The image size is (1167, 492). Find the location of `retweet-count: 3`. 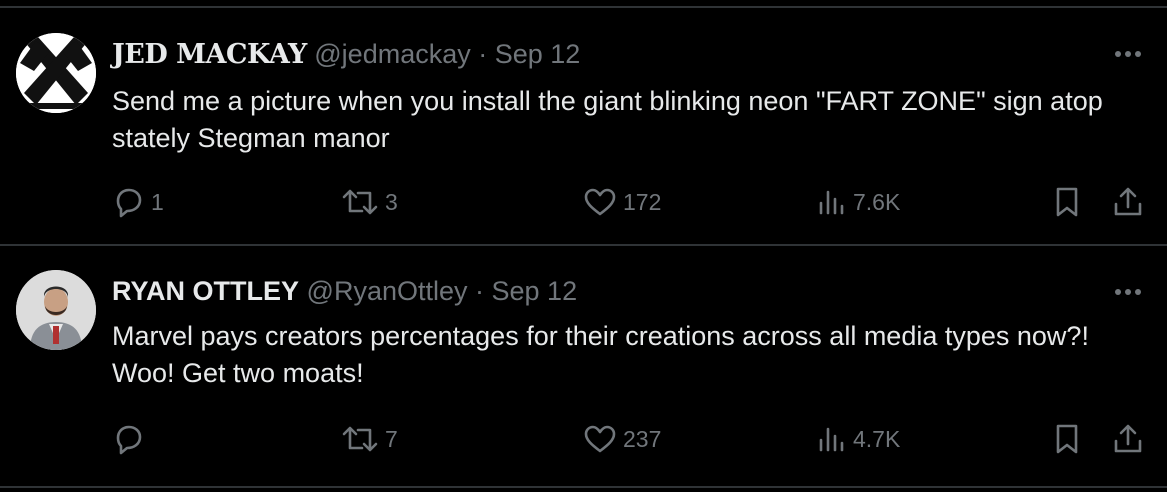

retweet-count: 3 is located at coordinates (391, 201).